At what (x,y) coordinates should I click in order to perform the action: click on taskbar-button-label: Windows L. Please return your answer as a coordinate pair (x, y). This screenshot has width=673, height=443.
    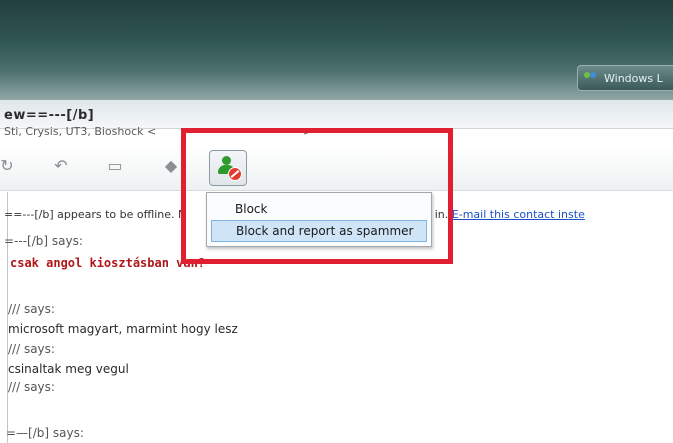
    Looking at the image, I should click on (633, 78).